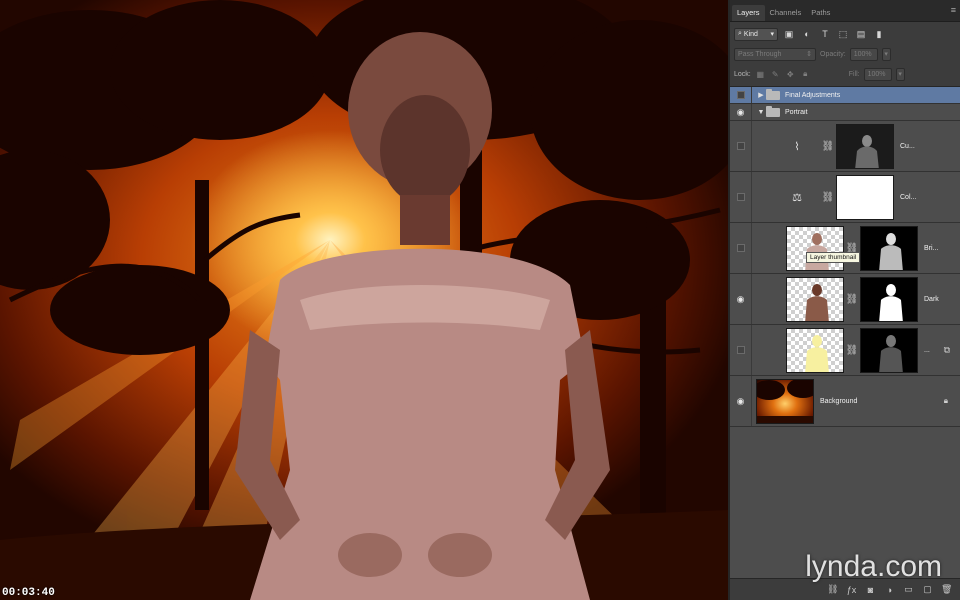 This screenshot has height=600, width=960. I want to click on layer-dark: ◉ ⛓ Dark, so click(845, 299).